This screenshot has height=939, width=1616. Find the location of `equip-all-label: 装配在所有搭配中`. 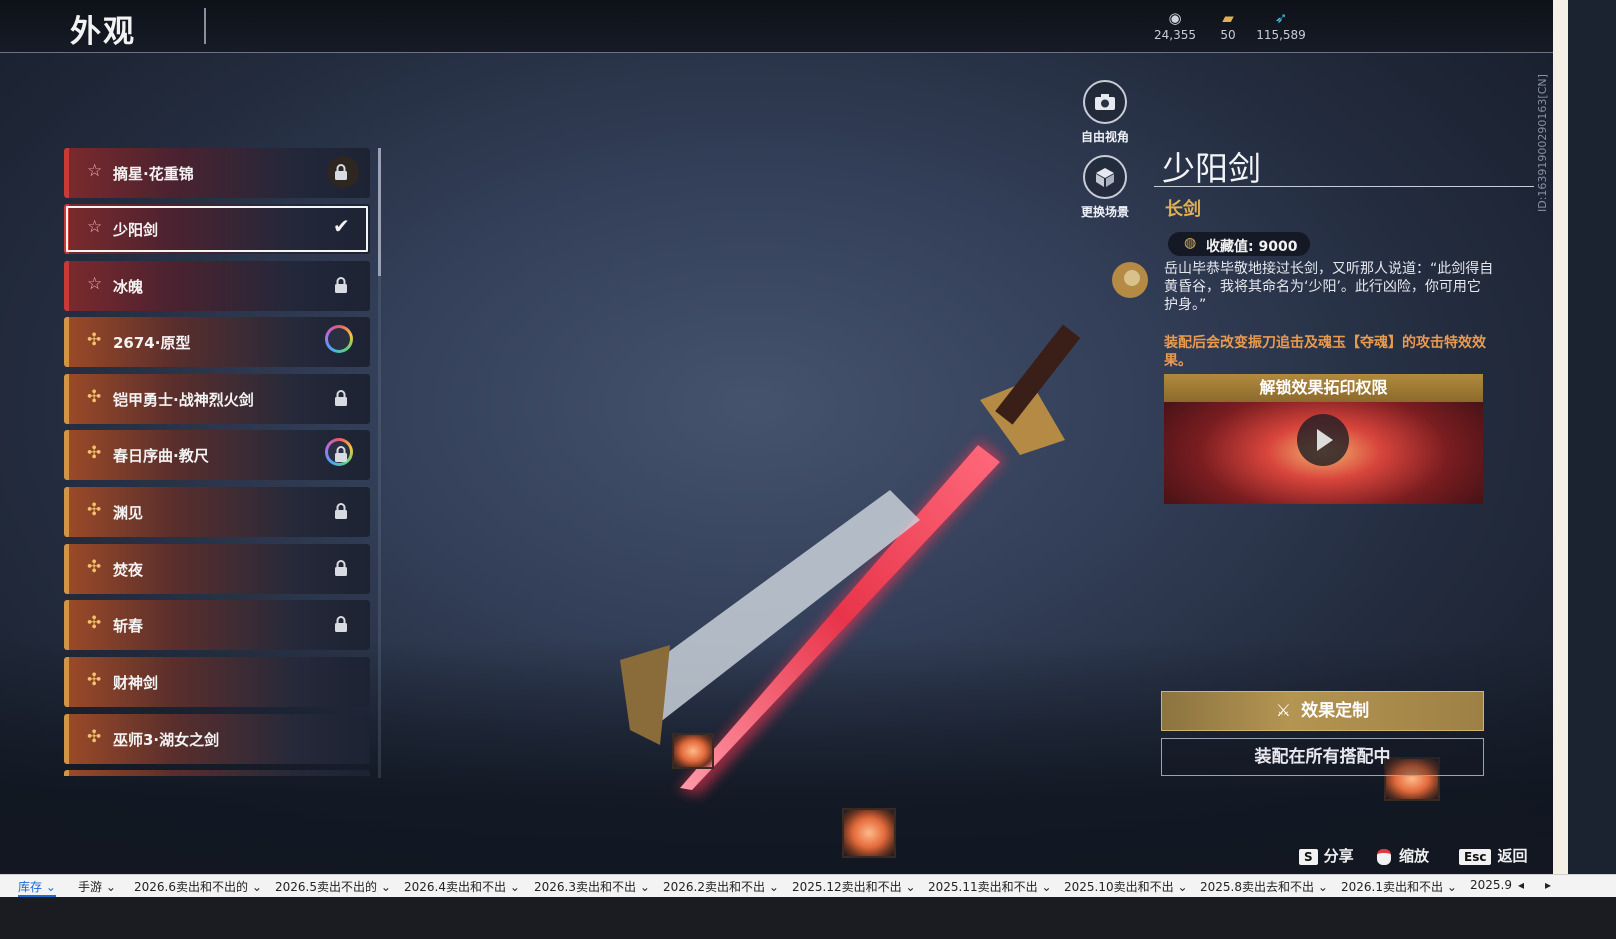

equip-all-label: 装配在所有搭配中 is located at coordinates (1322, 757).